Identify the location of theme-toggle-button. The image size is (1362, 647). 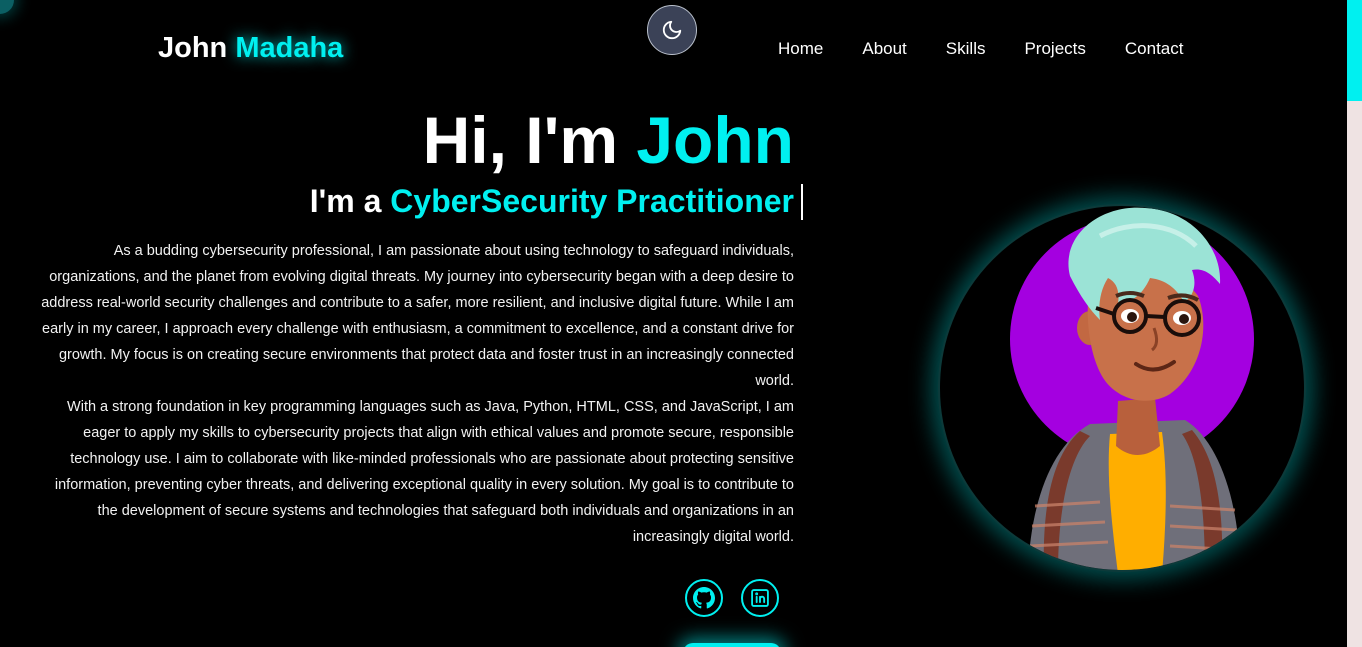
(672, 30).